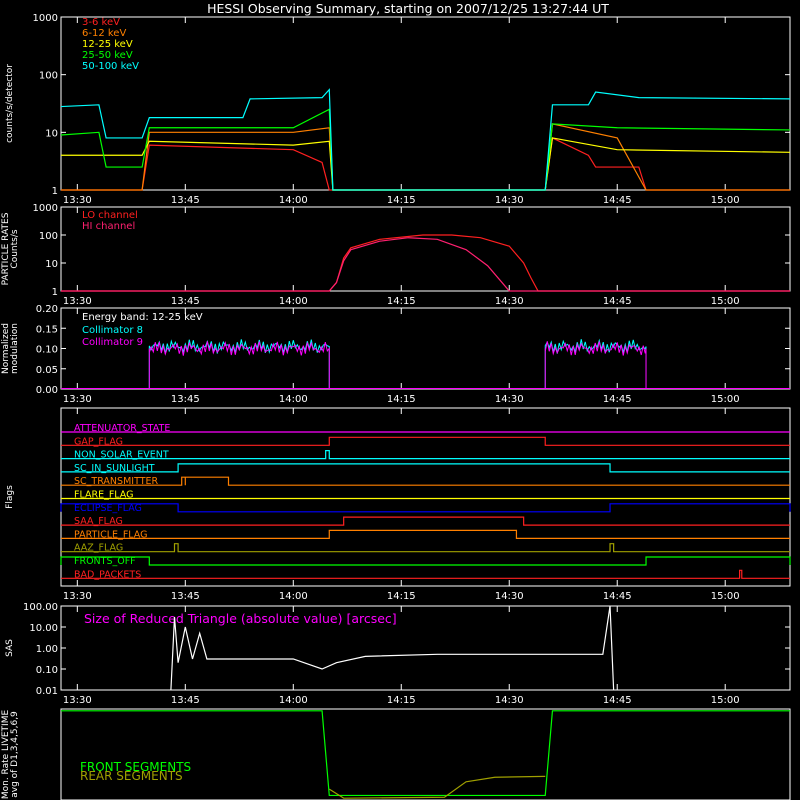  What do you see at coordinates (43, 628) in the screenshot?
I see `y-tick-label: 10.00` at bounding box center [43, 628].